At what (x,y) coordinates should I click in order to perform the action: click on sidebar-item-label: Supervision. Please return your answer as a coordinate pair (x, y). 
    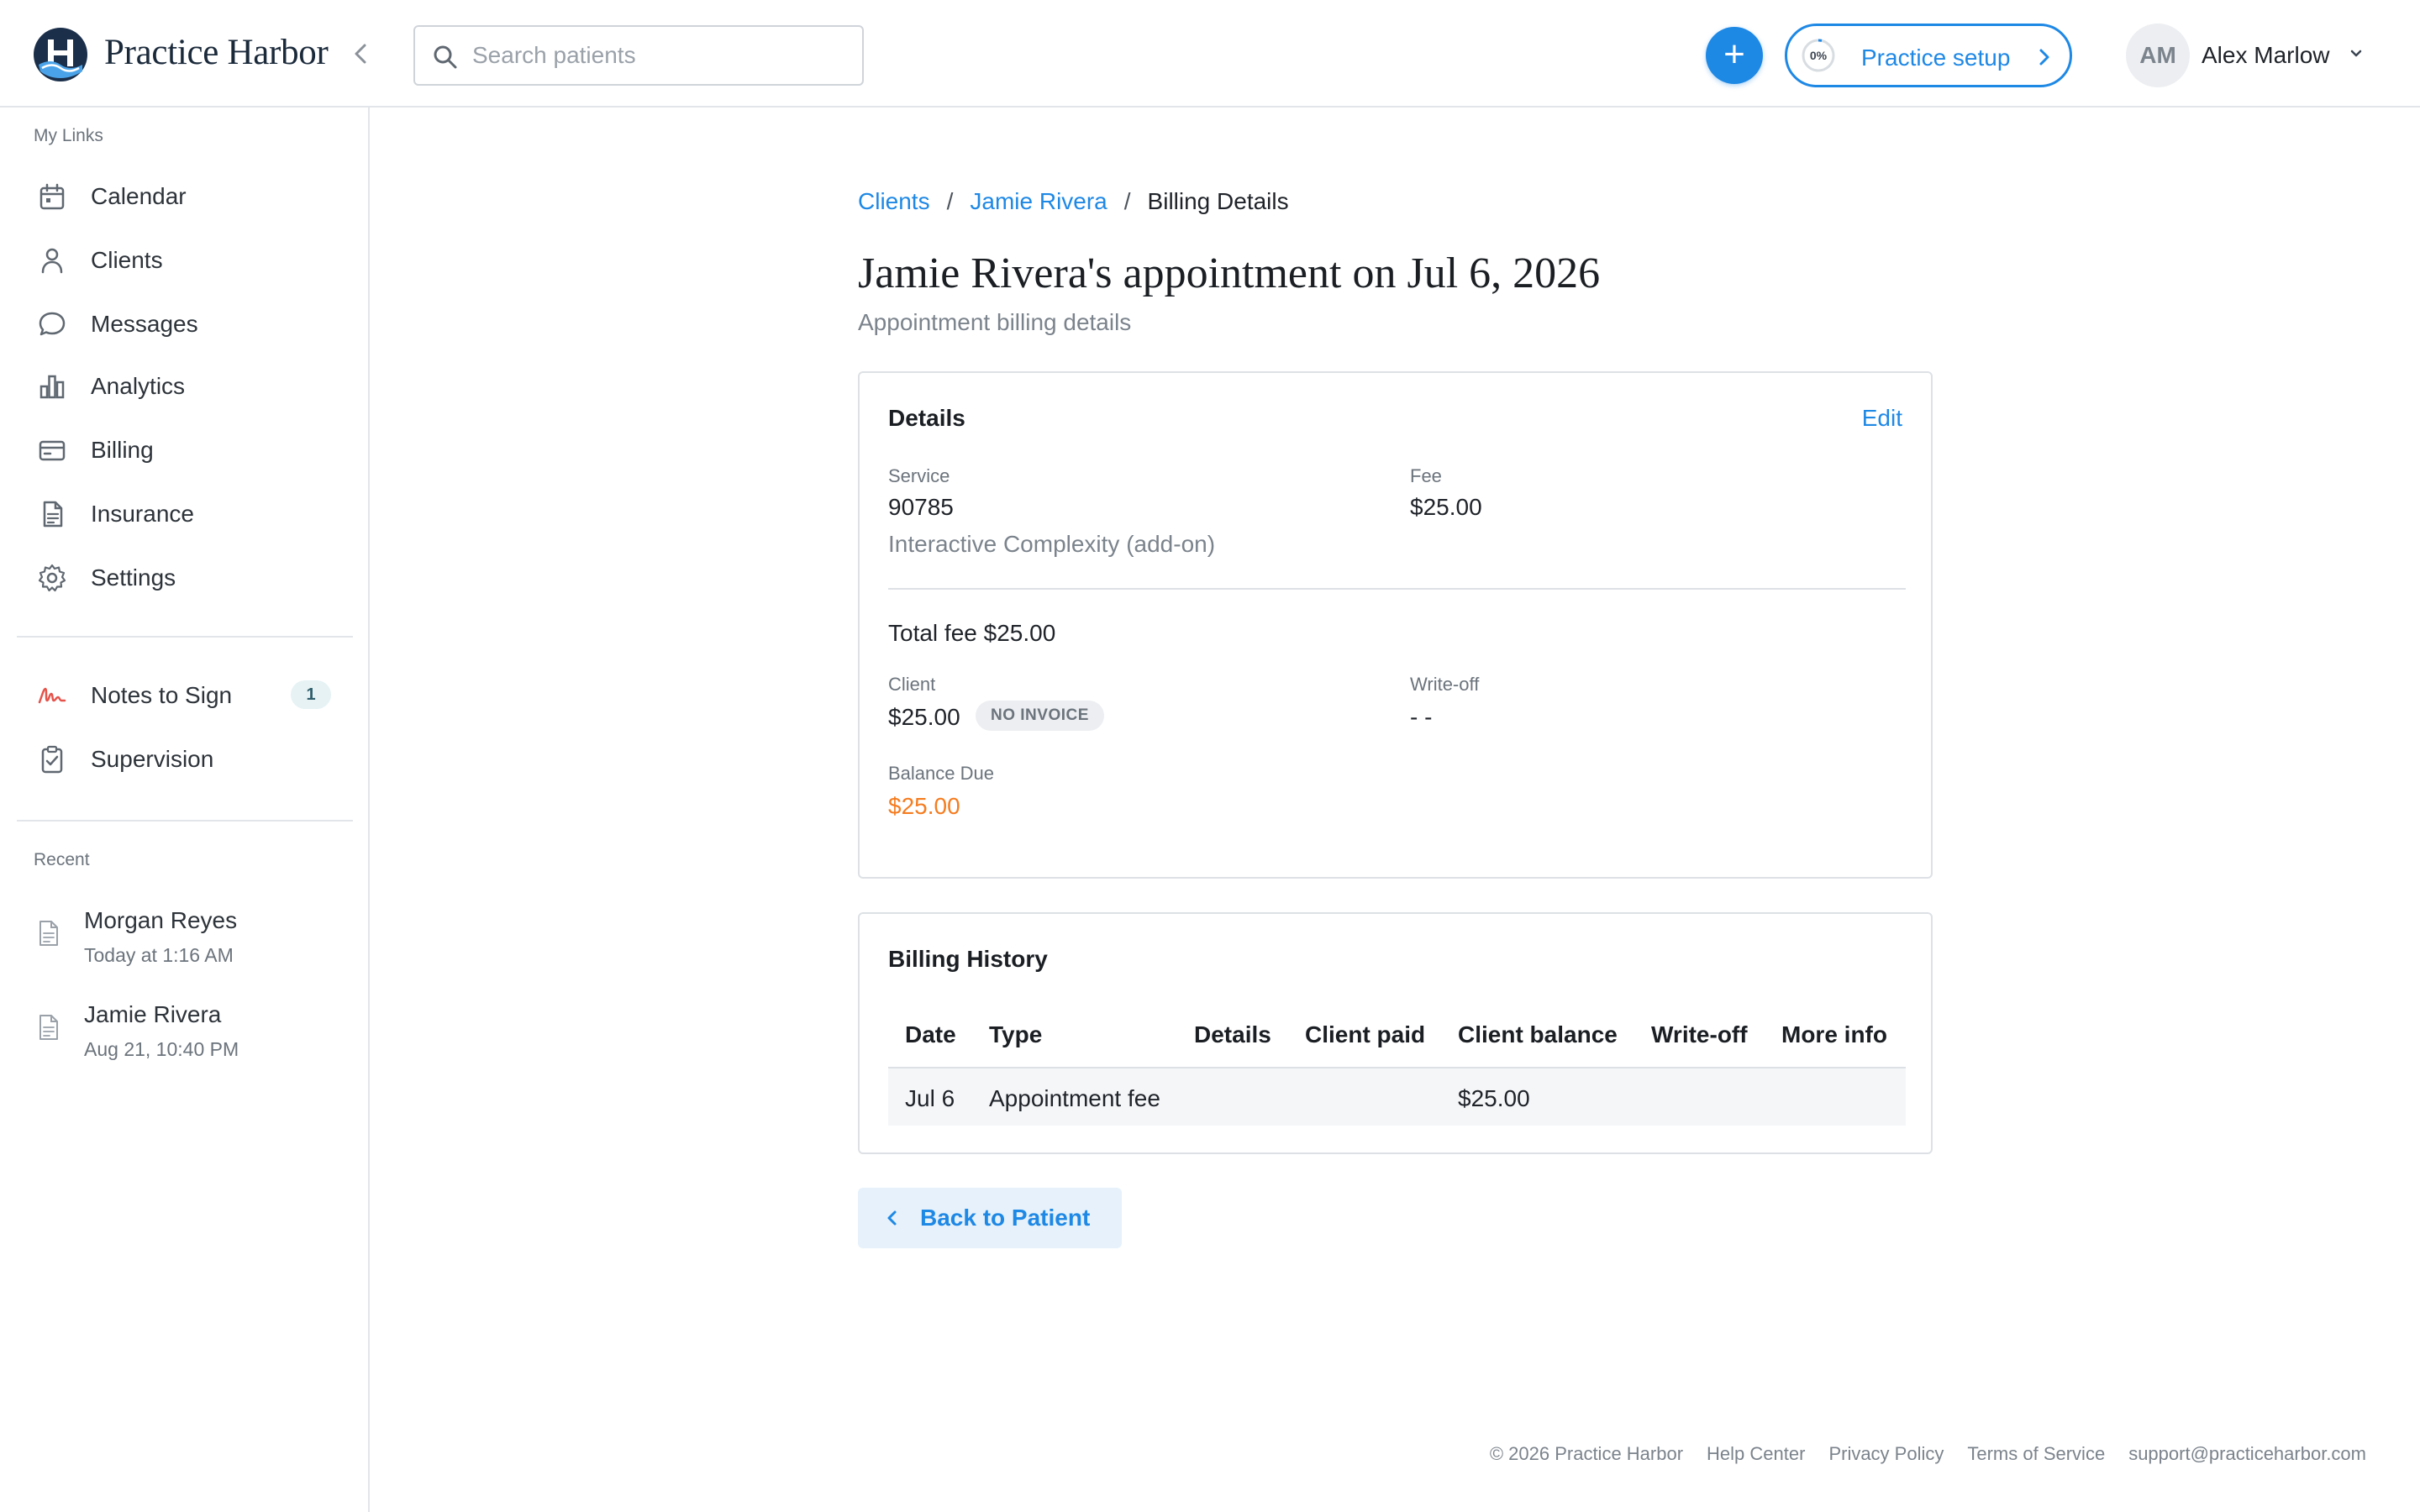
    Looking at the image, I should click on (153, 759).